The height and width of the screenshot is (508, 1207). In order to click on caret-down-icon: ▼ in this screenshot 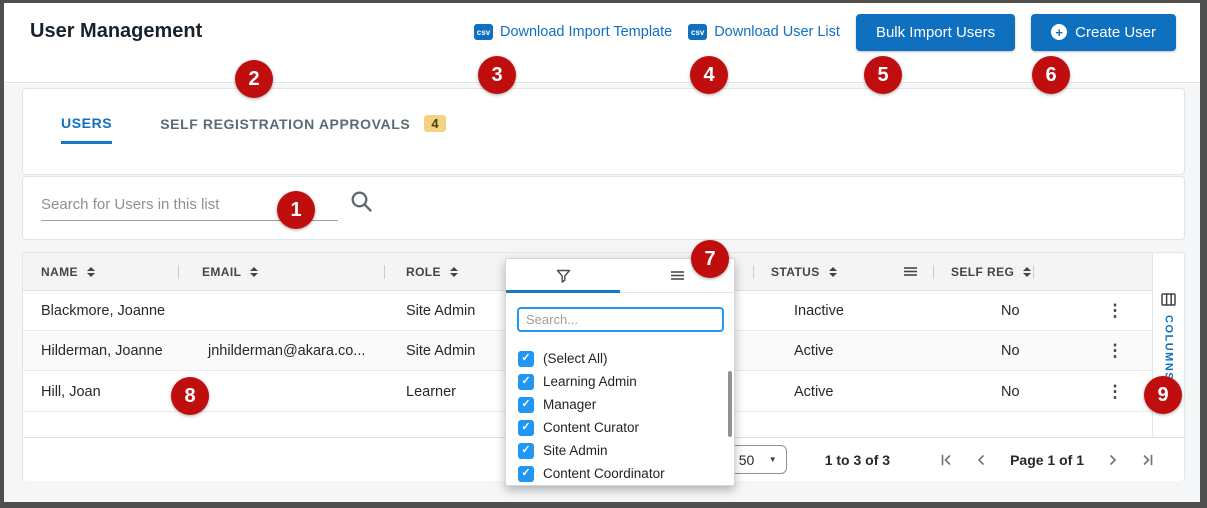, I will do `click(772, 459)`.